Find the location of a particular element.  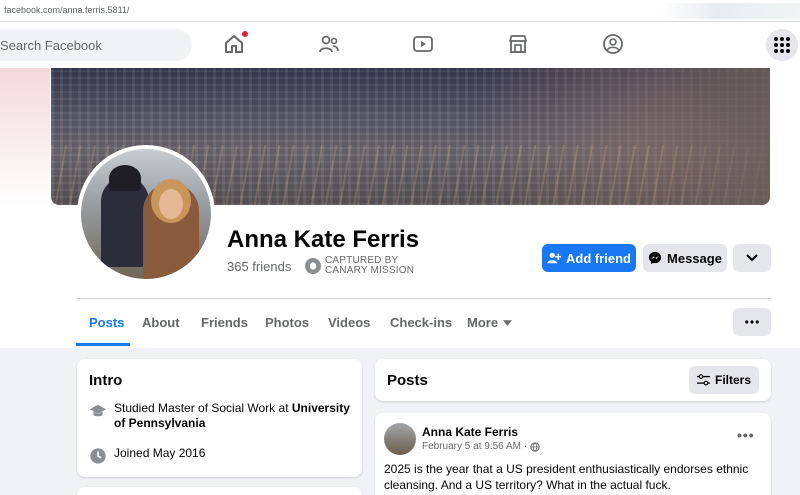

active-tab-indicator is located at coordinates (103, 344).